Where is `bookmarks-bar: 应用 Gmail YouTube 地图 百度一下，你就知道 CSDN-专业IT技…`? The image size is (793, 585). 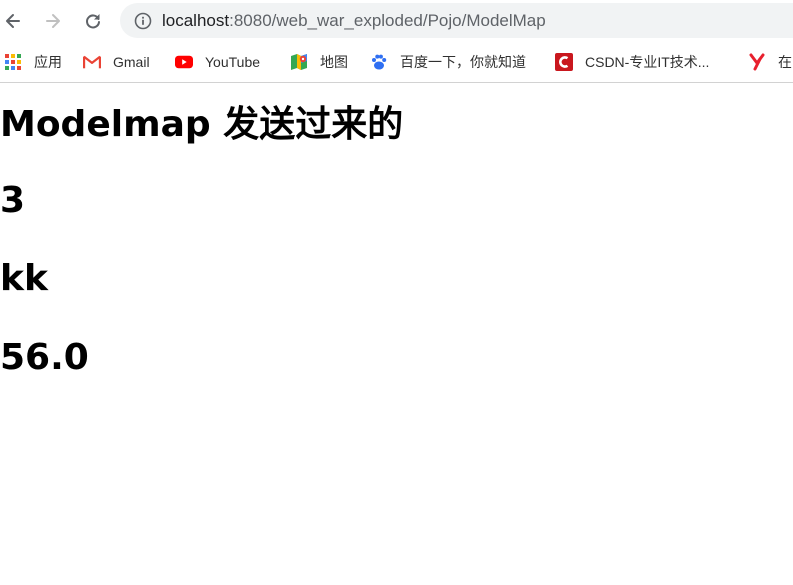
bookmarks-bar: 应用 Gmail YouTube 地图 百度一下，你就知道 CSDN-专业IT技… is located at coordinates (396, 62).